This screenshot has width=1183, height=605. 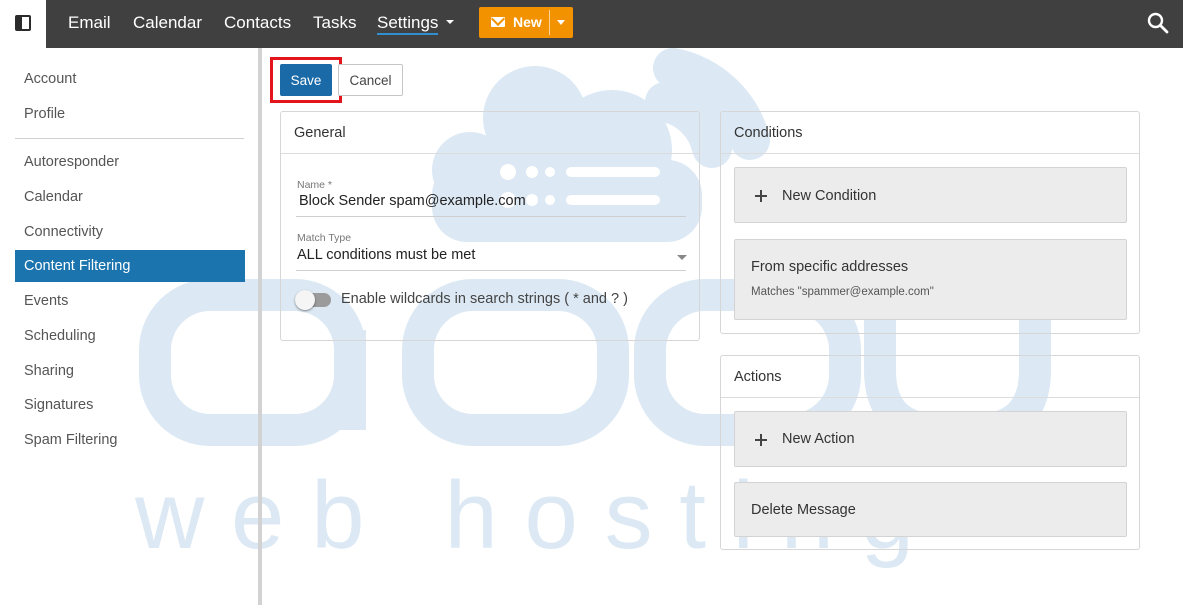 I want to click on sidebar-item-sharing: Sharing, so click(x=130, y=371).